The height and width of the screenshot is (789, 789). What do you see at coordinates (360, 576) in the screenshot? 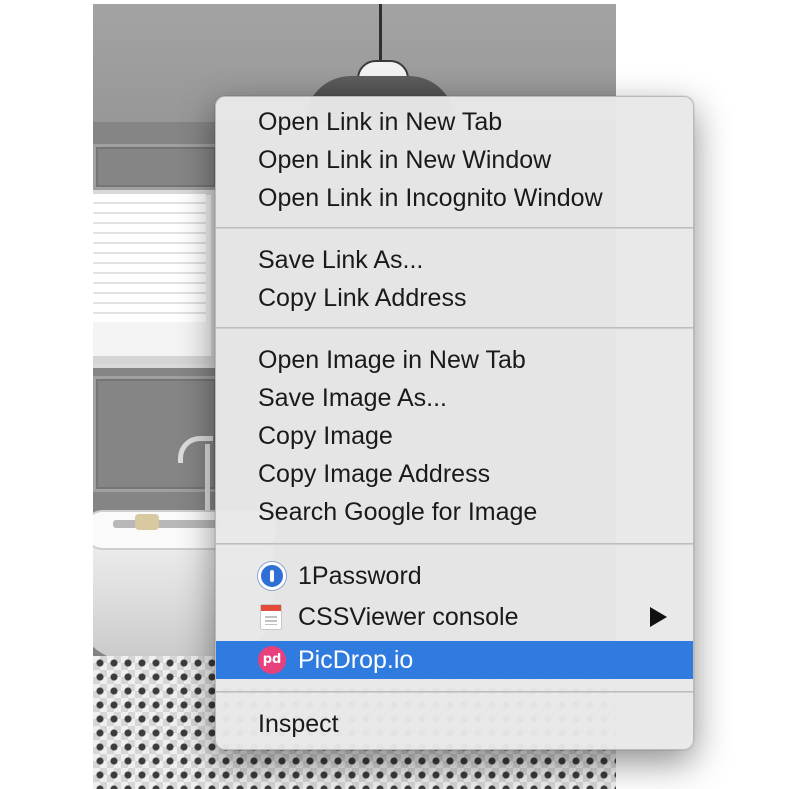
I see `menu-item-label: 1Password` at bounding box center [360, 576].